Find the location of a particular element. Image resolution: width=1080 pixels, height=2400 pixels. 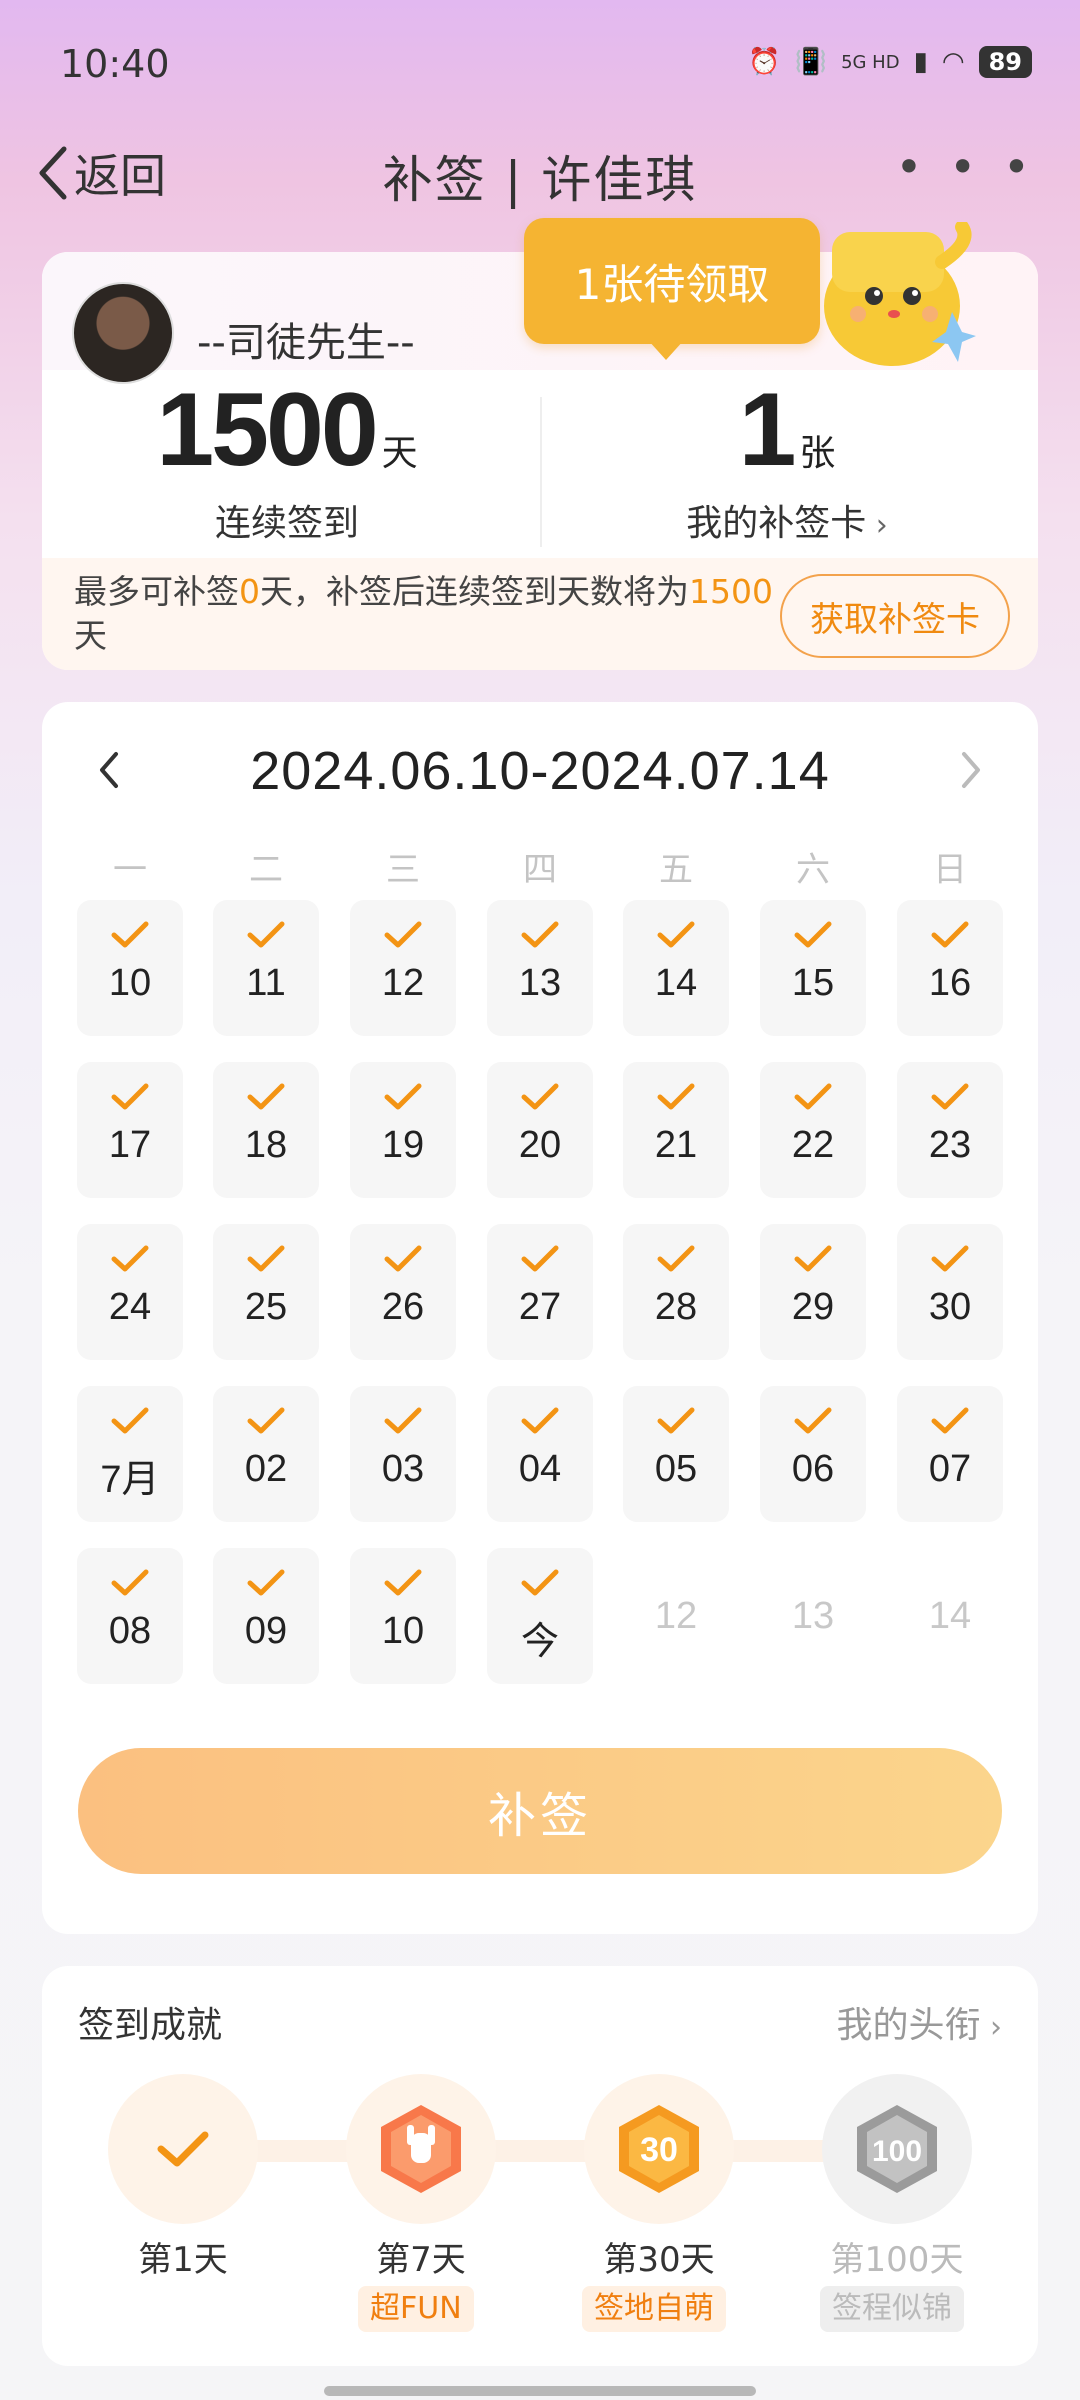

my-cards-link: 我的补签卡 › is located at coordinates (787, 520).